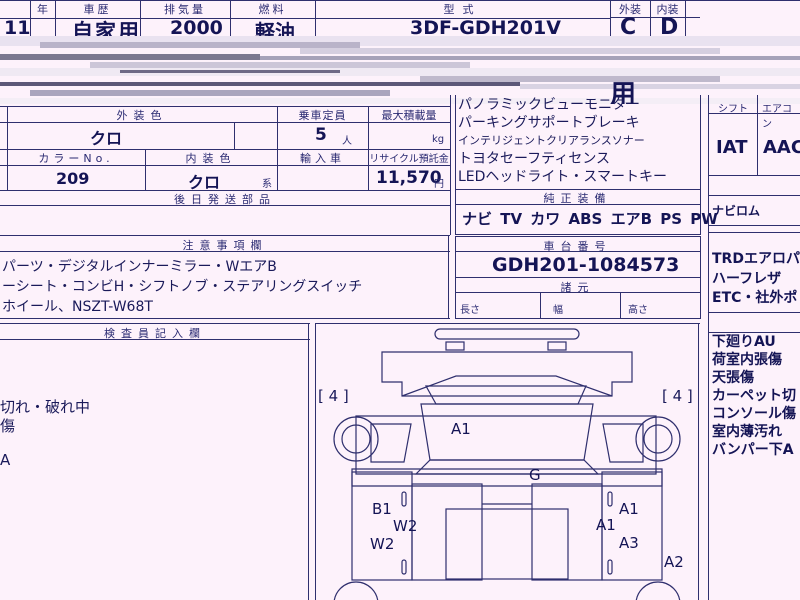  Describe the element at coordinates (225, 245) in the screenshot. I see `notes-label: 注意事項欄` at that location.